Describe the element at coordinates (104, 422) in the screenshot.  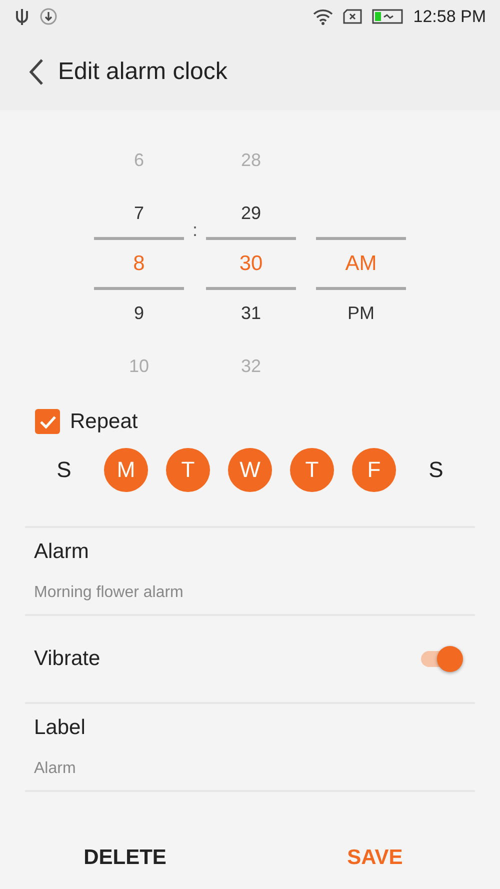
I see `repeat-label: Repeat` at that location.